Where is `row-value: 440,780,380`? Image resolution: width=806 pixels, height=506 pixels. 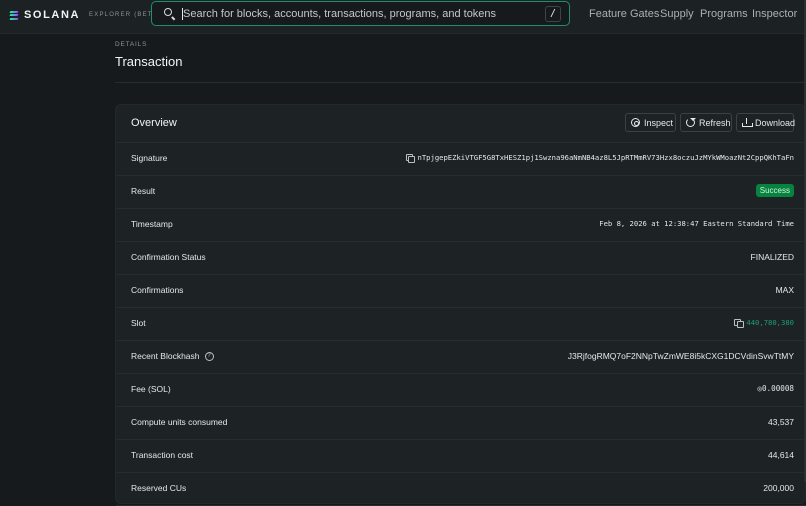
row-value: 440,780,380 is located at coordinates (764, 323).